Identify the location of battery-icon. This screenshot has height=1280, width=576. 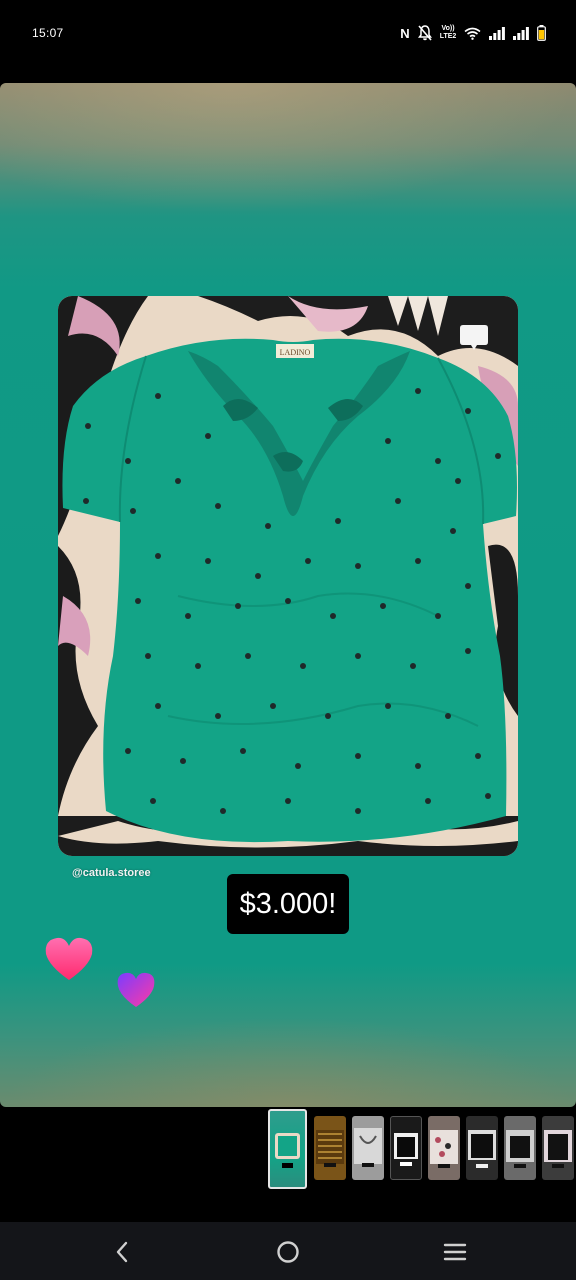
(541, 33).